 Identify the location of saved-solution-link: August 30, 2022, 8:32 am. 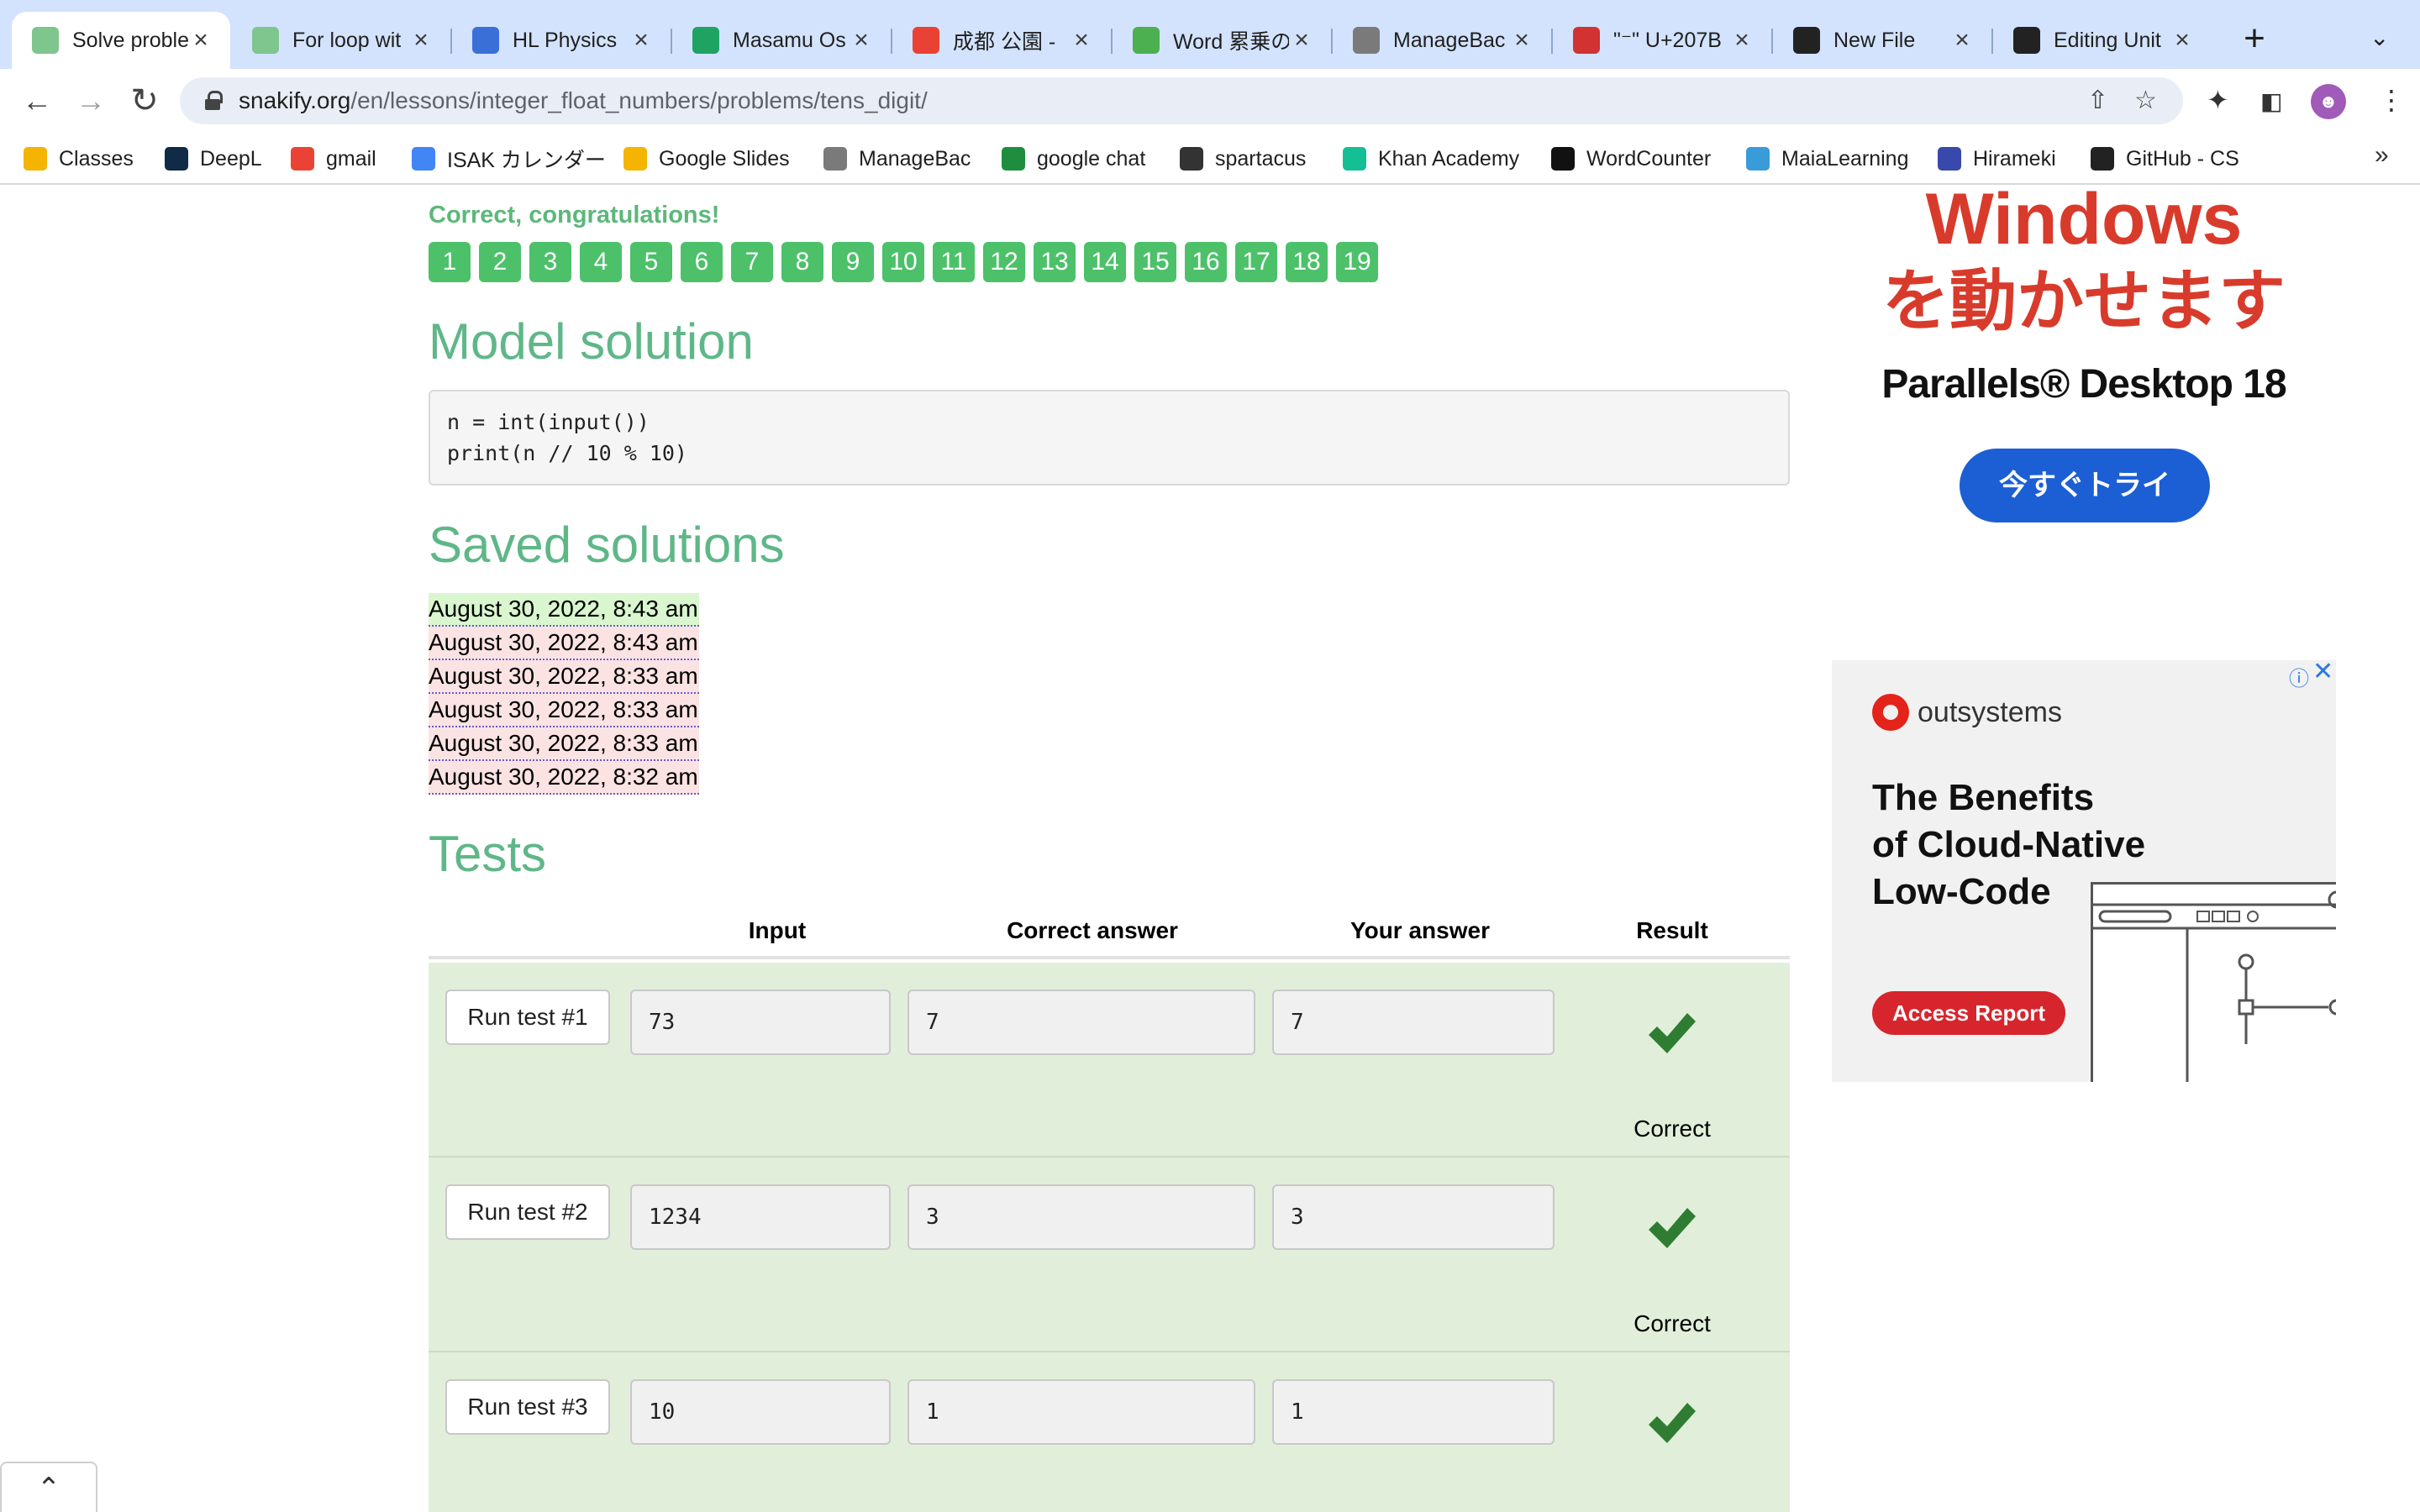
(564, 778).